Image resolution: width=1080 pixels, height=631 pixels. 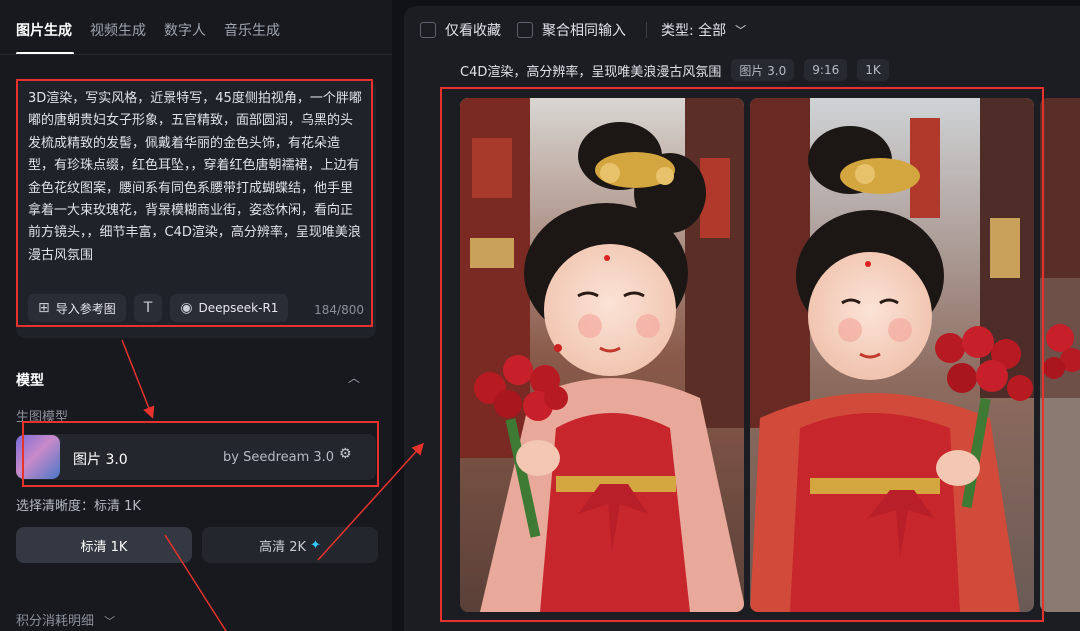 What do you see at coordinates (525, 30) in the screenshot?
I see `merge-checkbox` at bounding box center [525, 30].